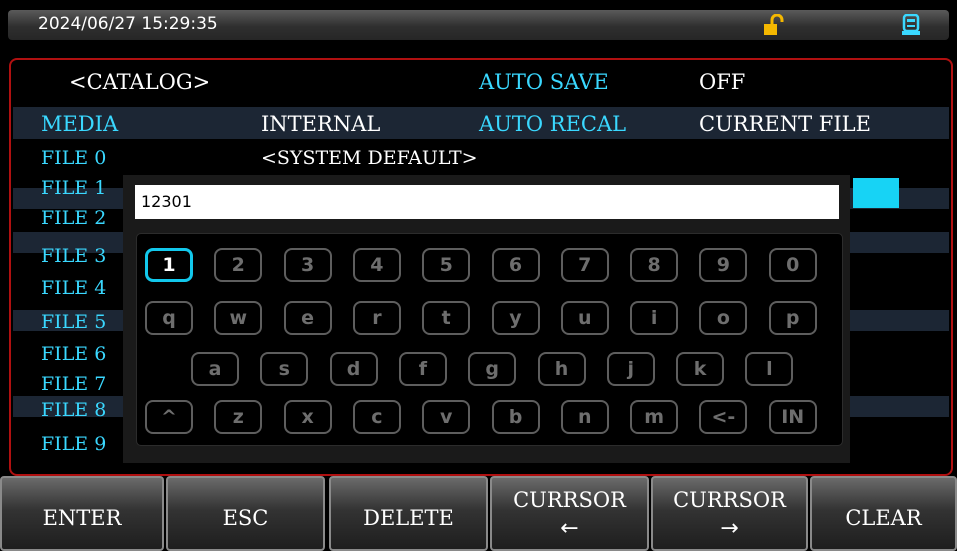 Image resolution: width=957 pixels, height=551 pixels. I want to click on file-9-item: FILE 9, so click(73, 444).